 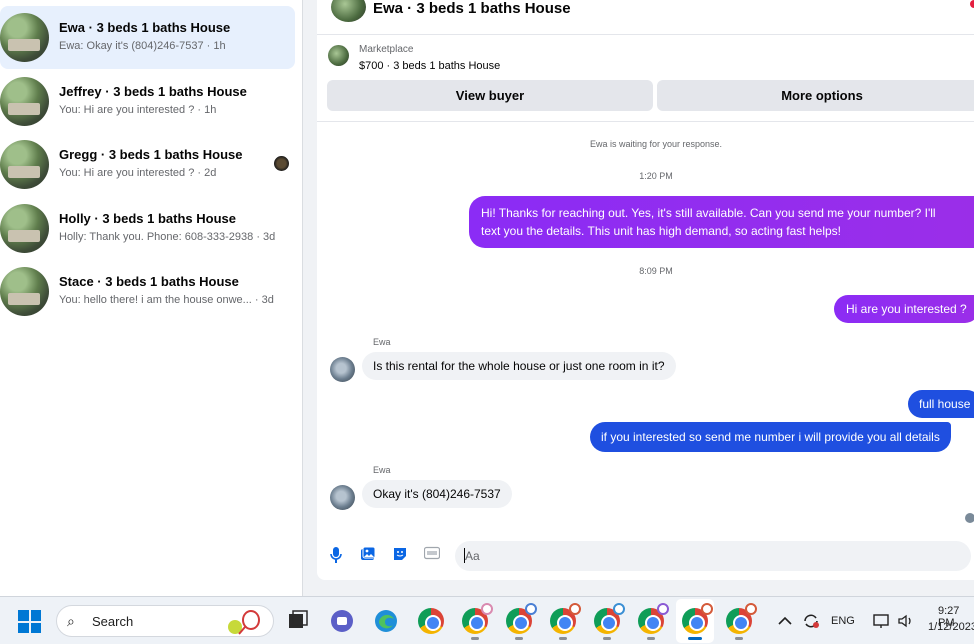 What do you see at coordinates (656, 176) in the screenshot?
I see `timestamp: 1:20 PM` at bounding box center [656, 176].